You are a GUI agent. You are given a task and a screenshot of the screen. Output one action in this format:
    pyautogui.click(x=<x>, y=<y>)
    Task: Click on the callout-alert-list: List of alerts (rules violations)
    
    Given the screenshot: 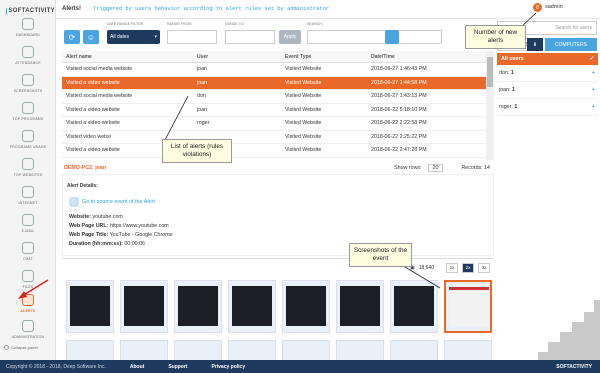 What is the action you would take?
    pyautogui.click(x=197, y=151)
    